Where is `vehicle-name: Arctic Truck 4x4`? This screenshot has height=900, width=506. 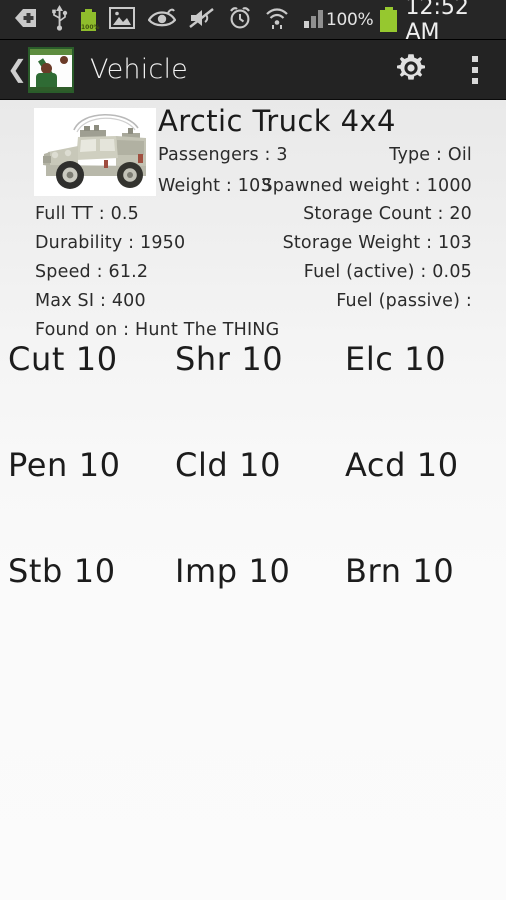
vehicle-name: Arctic Truck 4x4 is located at coordinates (277, 121).